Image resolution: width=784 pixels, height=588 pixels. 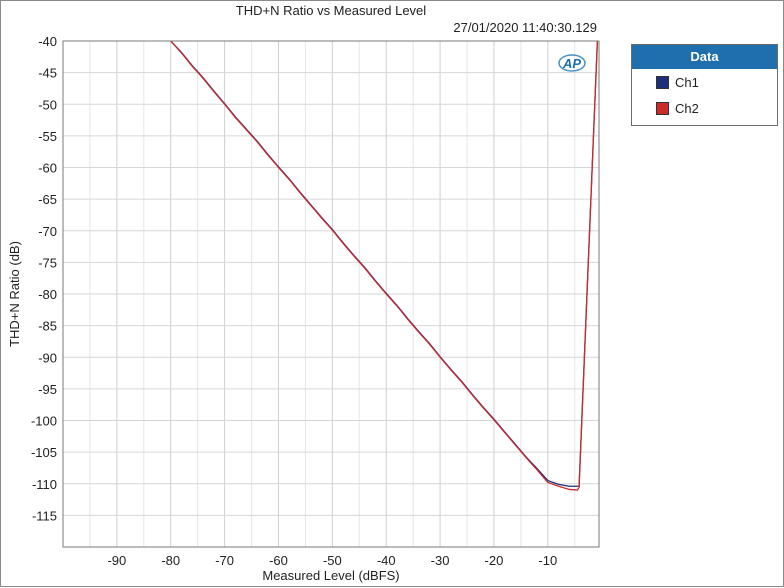 What do you see at coordinates (47, 389) in the screenshot?
I see `y-tick-label: -95` at bounding box center [47, 389].